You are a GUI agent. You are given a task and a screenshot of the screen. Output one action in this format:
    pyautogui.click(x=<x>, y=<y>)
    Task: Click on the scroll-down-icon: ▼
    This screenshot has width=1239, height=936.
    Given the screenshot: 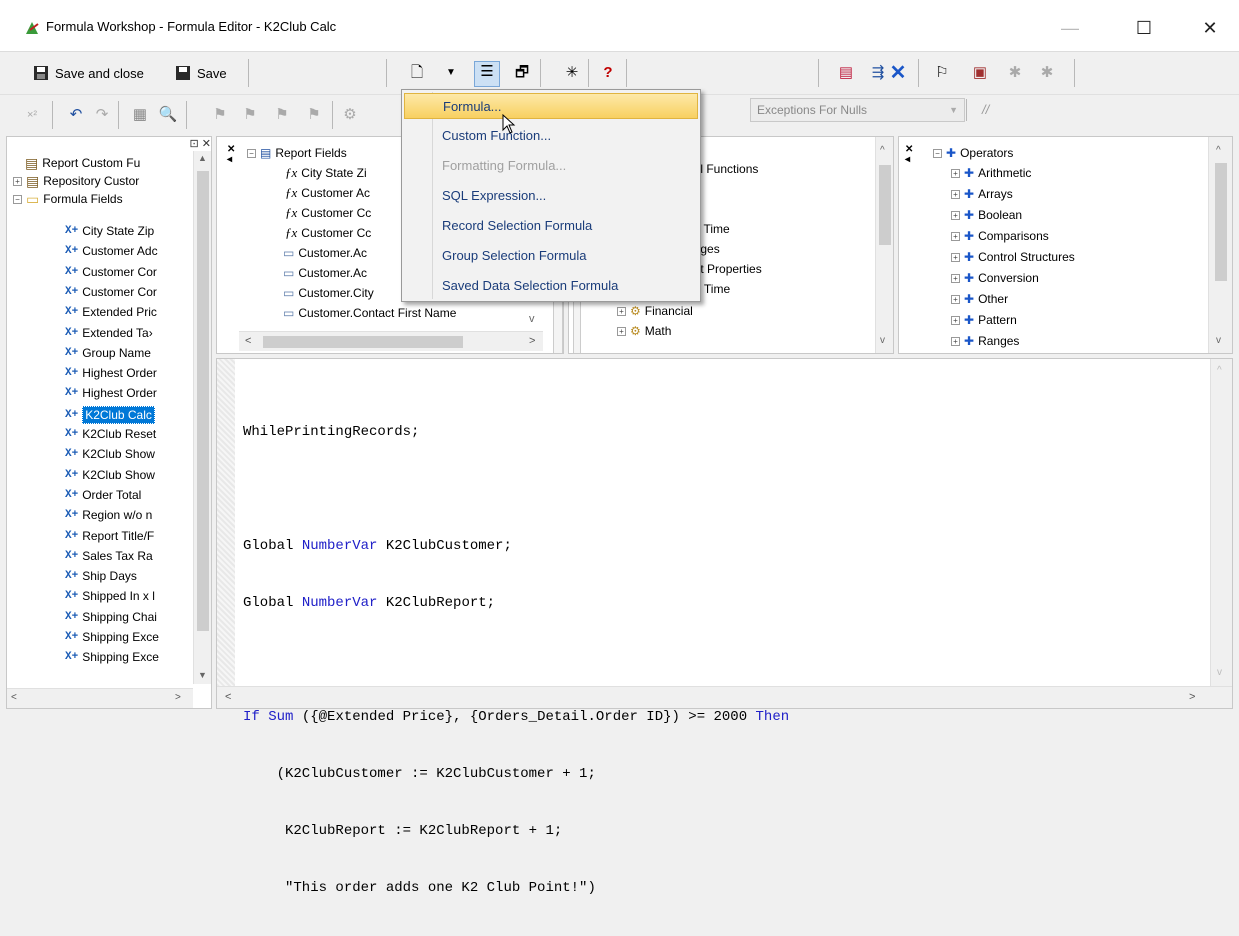 What is the action you would take?
    pyautogui.click(x=202, y=675)
    